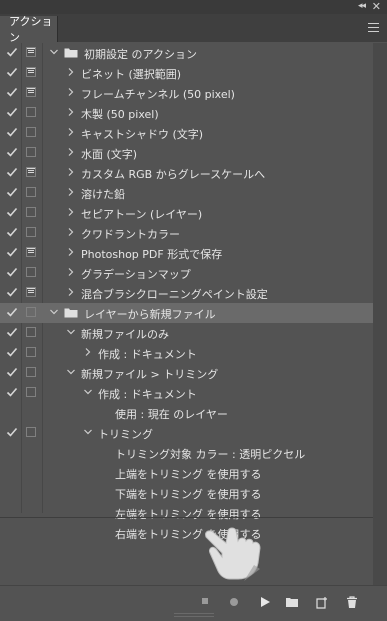 The height and width of the screenshot is (621, 387). I want to click on action-row: カスタム RGB からグレースケールへ, so click(186, 173).